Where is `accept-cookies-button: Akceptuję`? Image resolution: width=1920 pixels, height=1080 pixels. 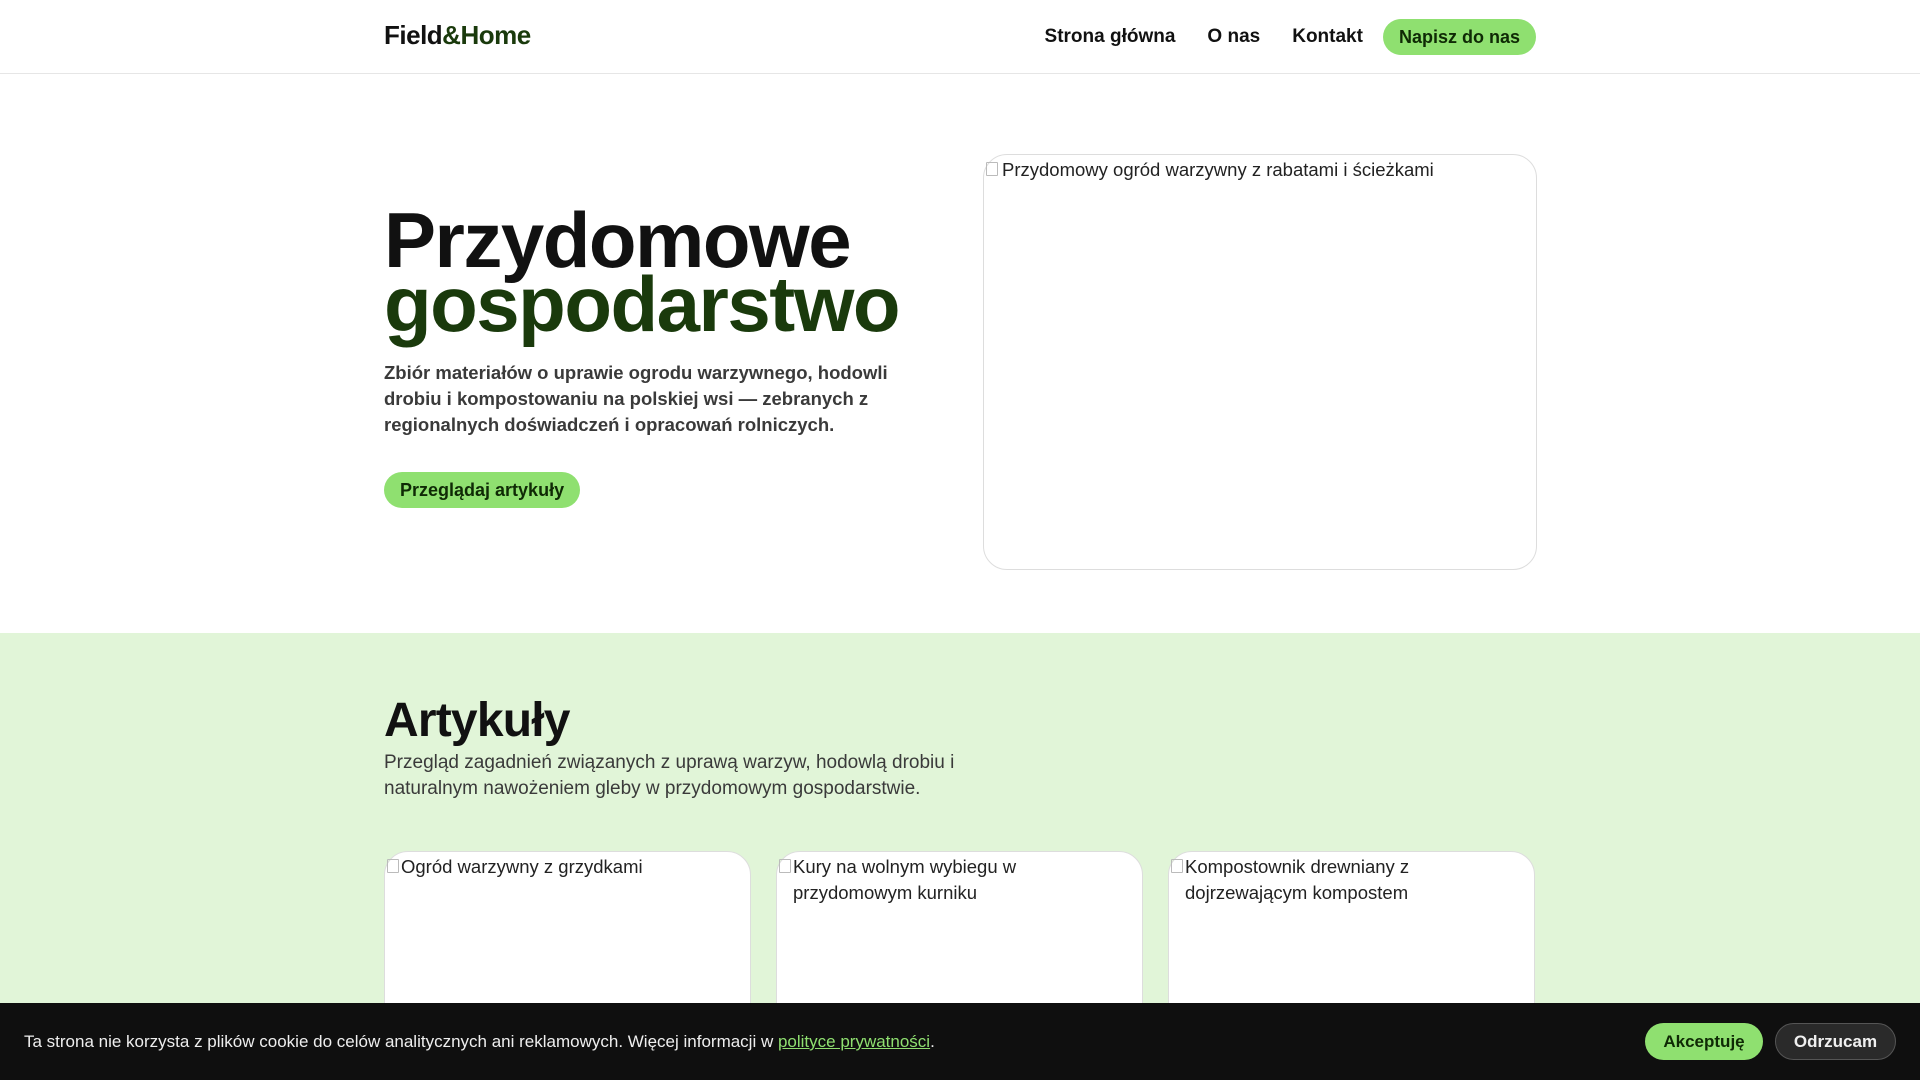 accept-cookies-button: Akceptuję is located at coordinates (1704, 1041).